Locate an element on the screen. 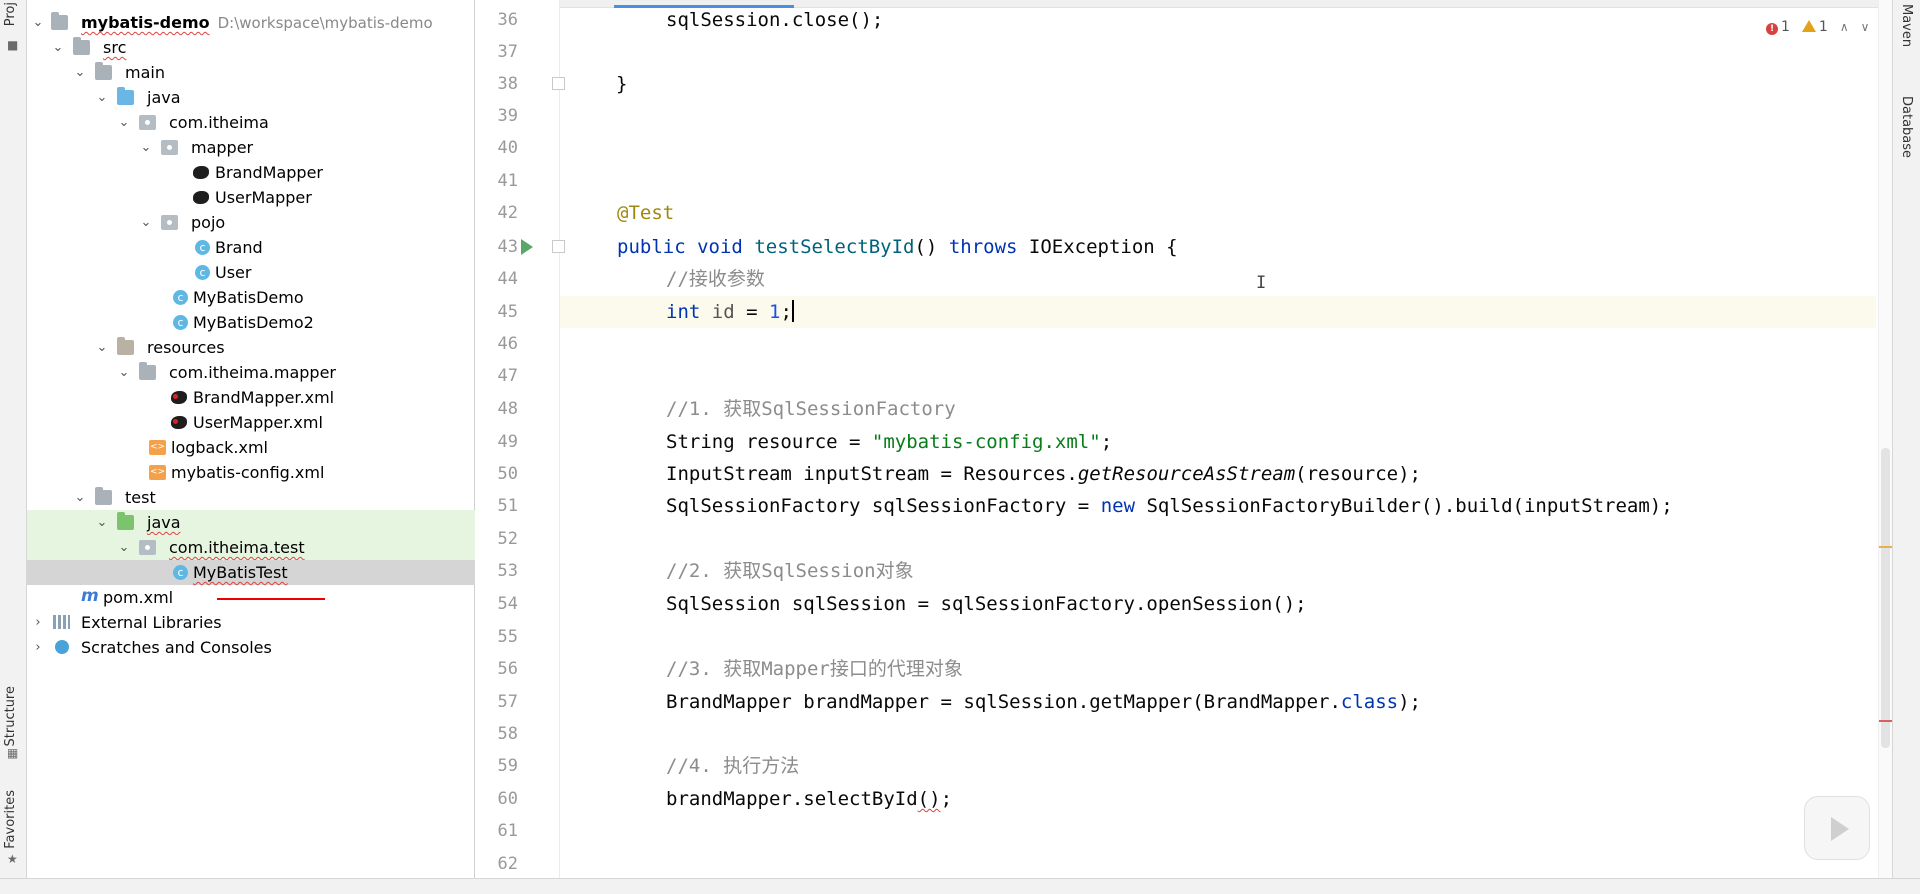 This screenshot has width=1920, height=894. xml-file-icon: <> is located at coordinates (157, 447).